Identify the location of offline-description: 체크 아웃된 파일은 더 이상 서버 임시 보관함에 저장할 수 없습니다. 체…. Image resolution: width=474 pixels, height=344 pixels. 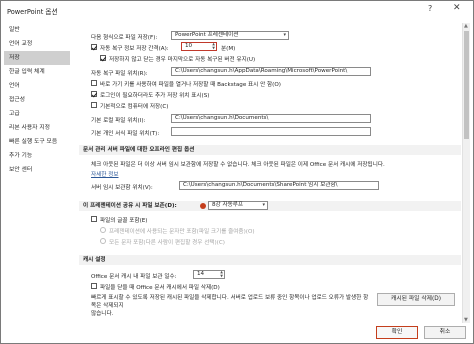
(238, 165).